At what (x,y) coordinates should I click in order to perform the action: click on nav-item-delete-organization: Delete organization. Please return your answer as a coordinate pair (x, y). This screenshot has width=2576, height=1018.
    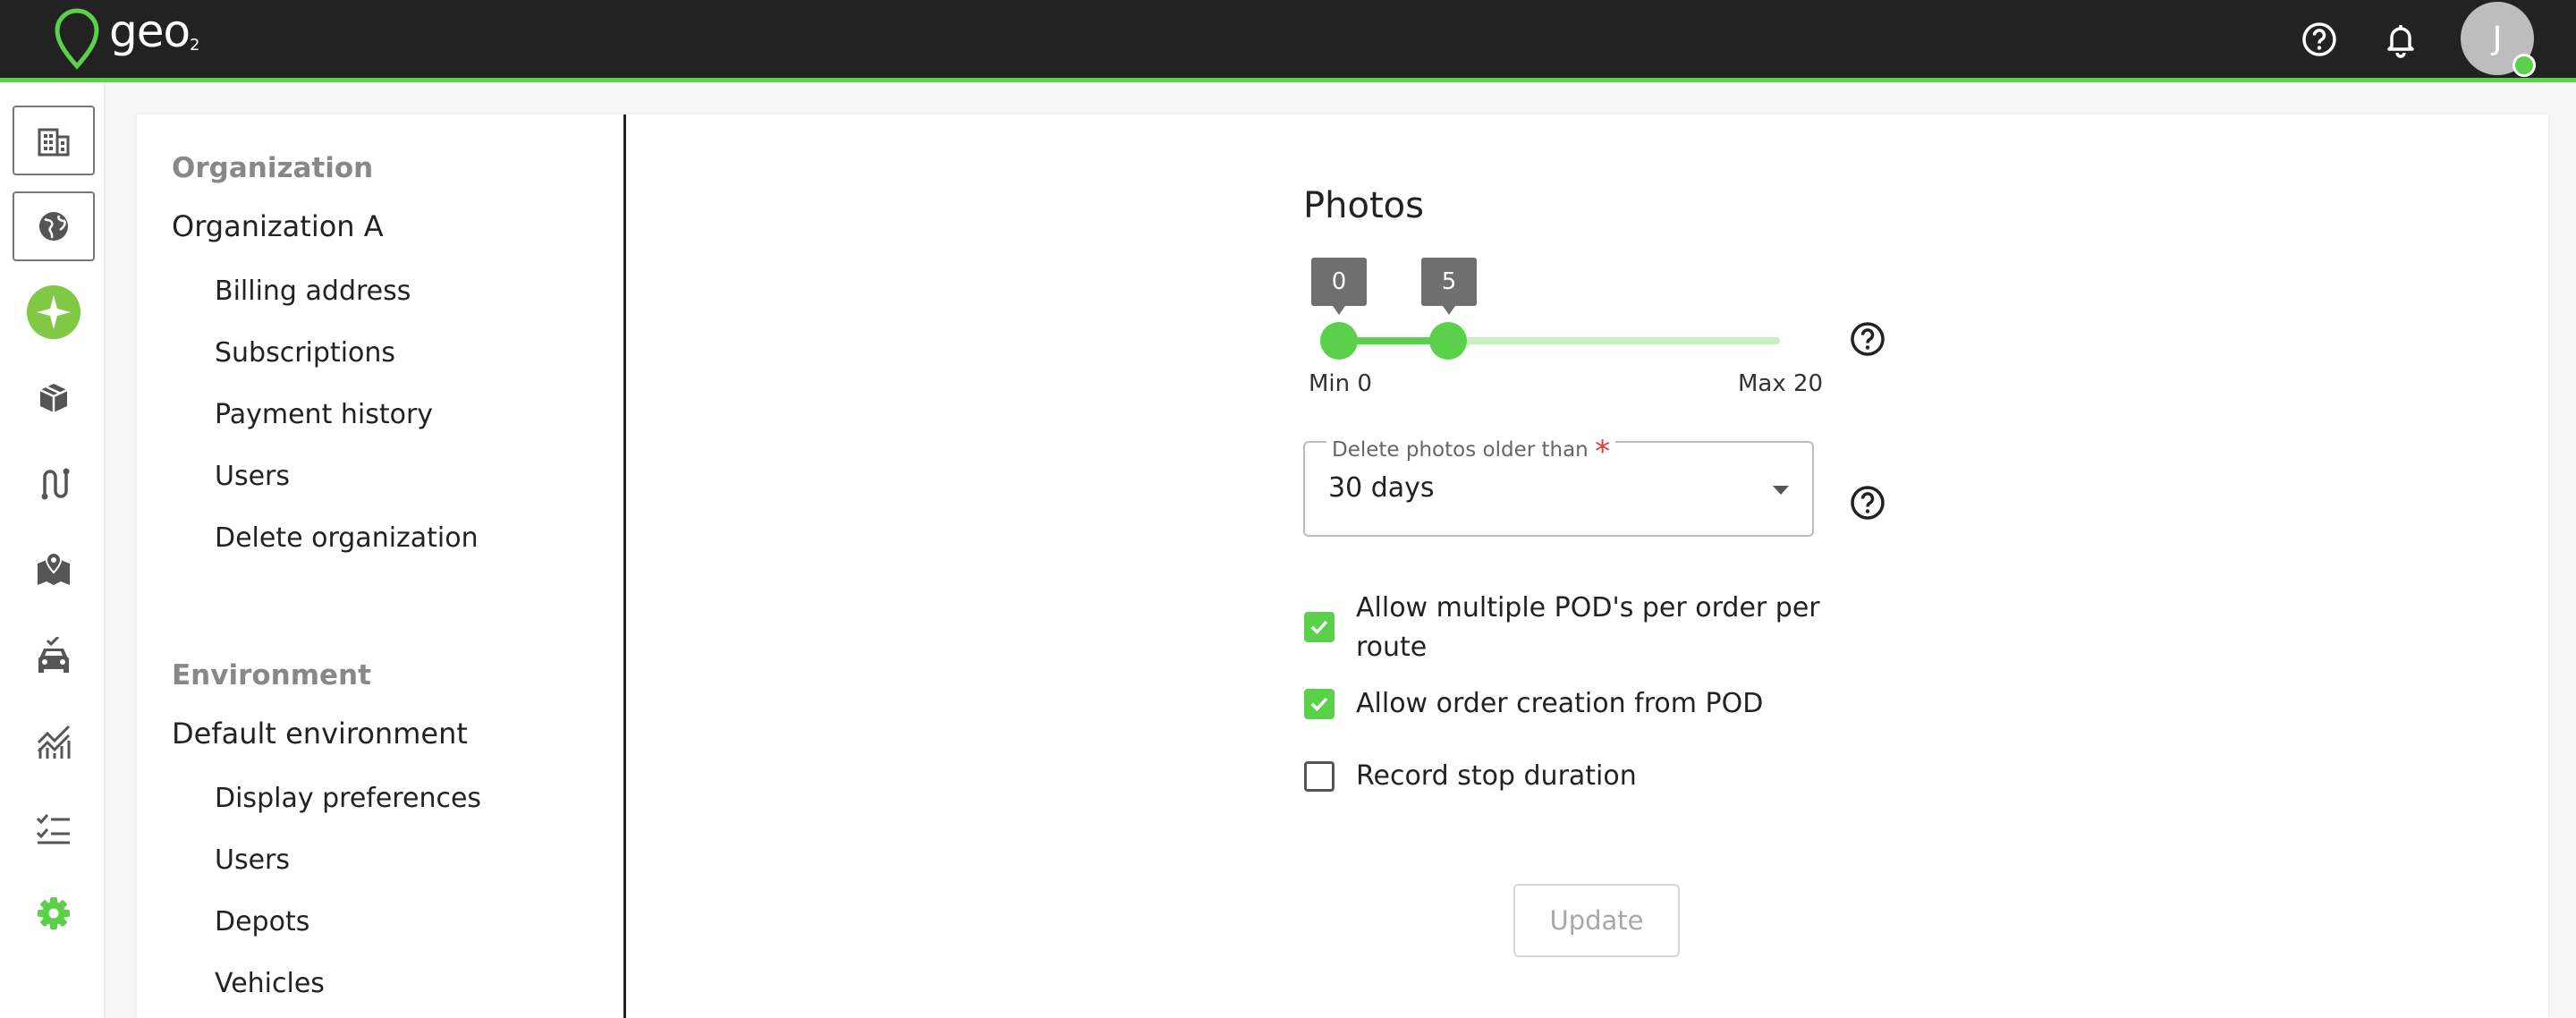
    Looking at the image, I should click on (347, 538).